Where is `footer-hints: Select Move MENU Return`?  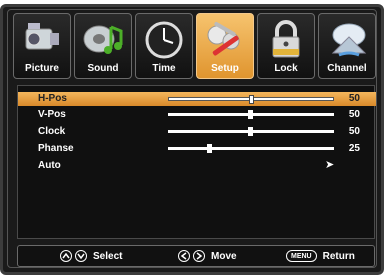
footer-hints: Select Move MENU Return is located at coordinates (196, 256).